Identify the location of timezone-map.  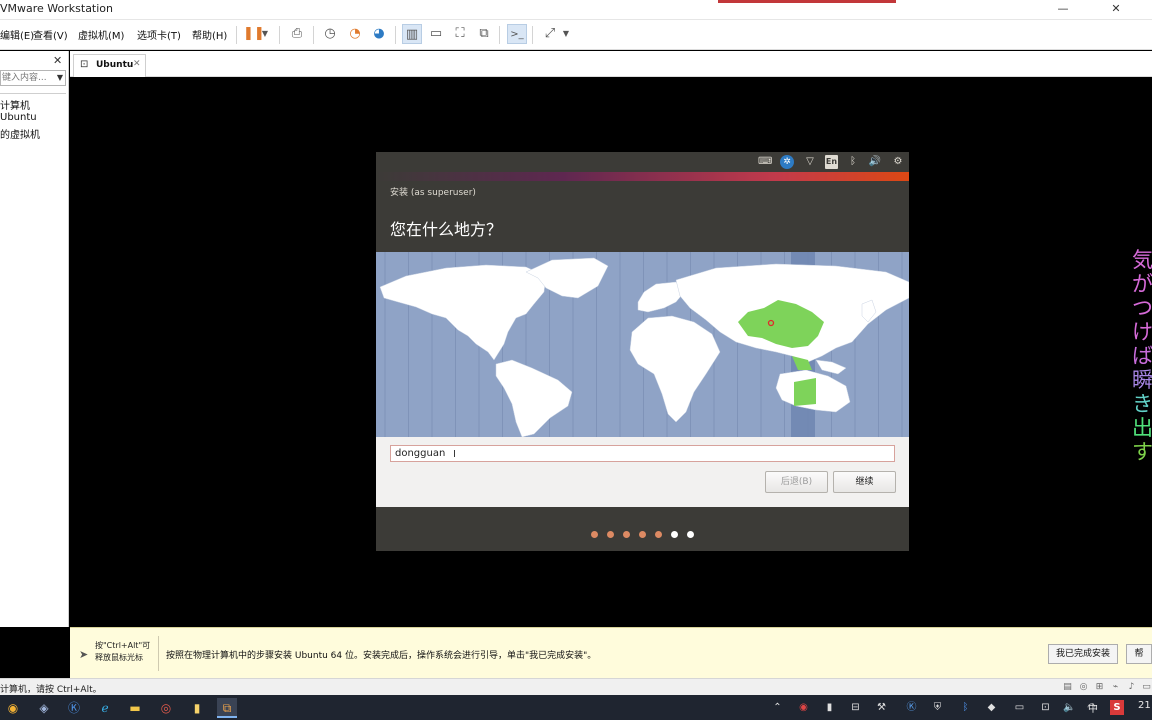
(642, 344).